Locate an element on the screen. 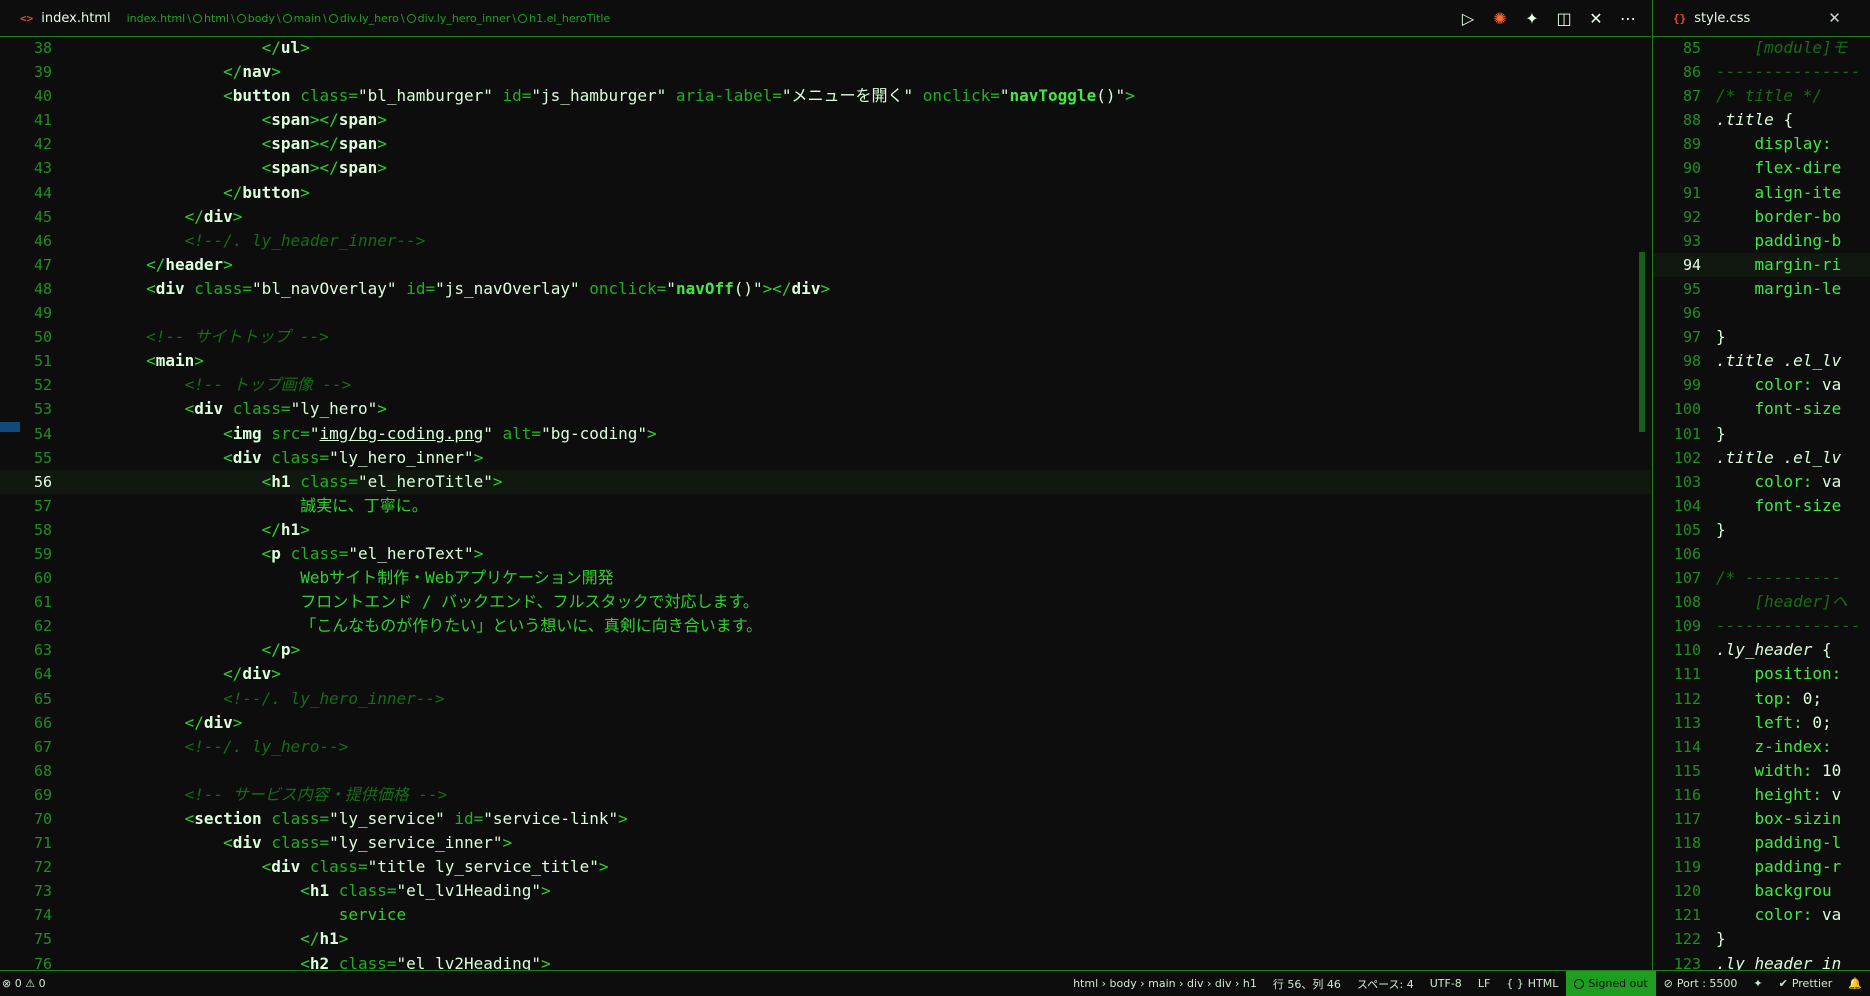 The image size is (1870, 996). code-line: 105} is located at coordinates (1761, 530).